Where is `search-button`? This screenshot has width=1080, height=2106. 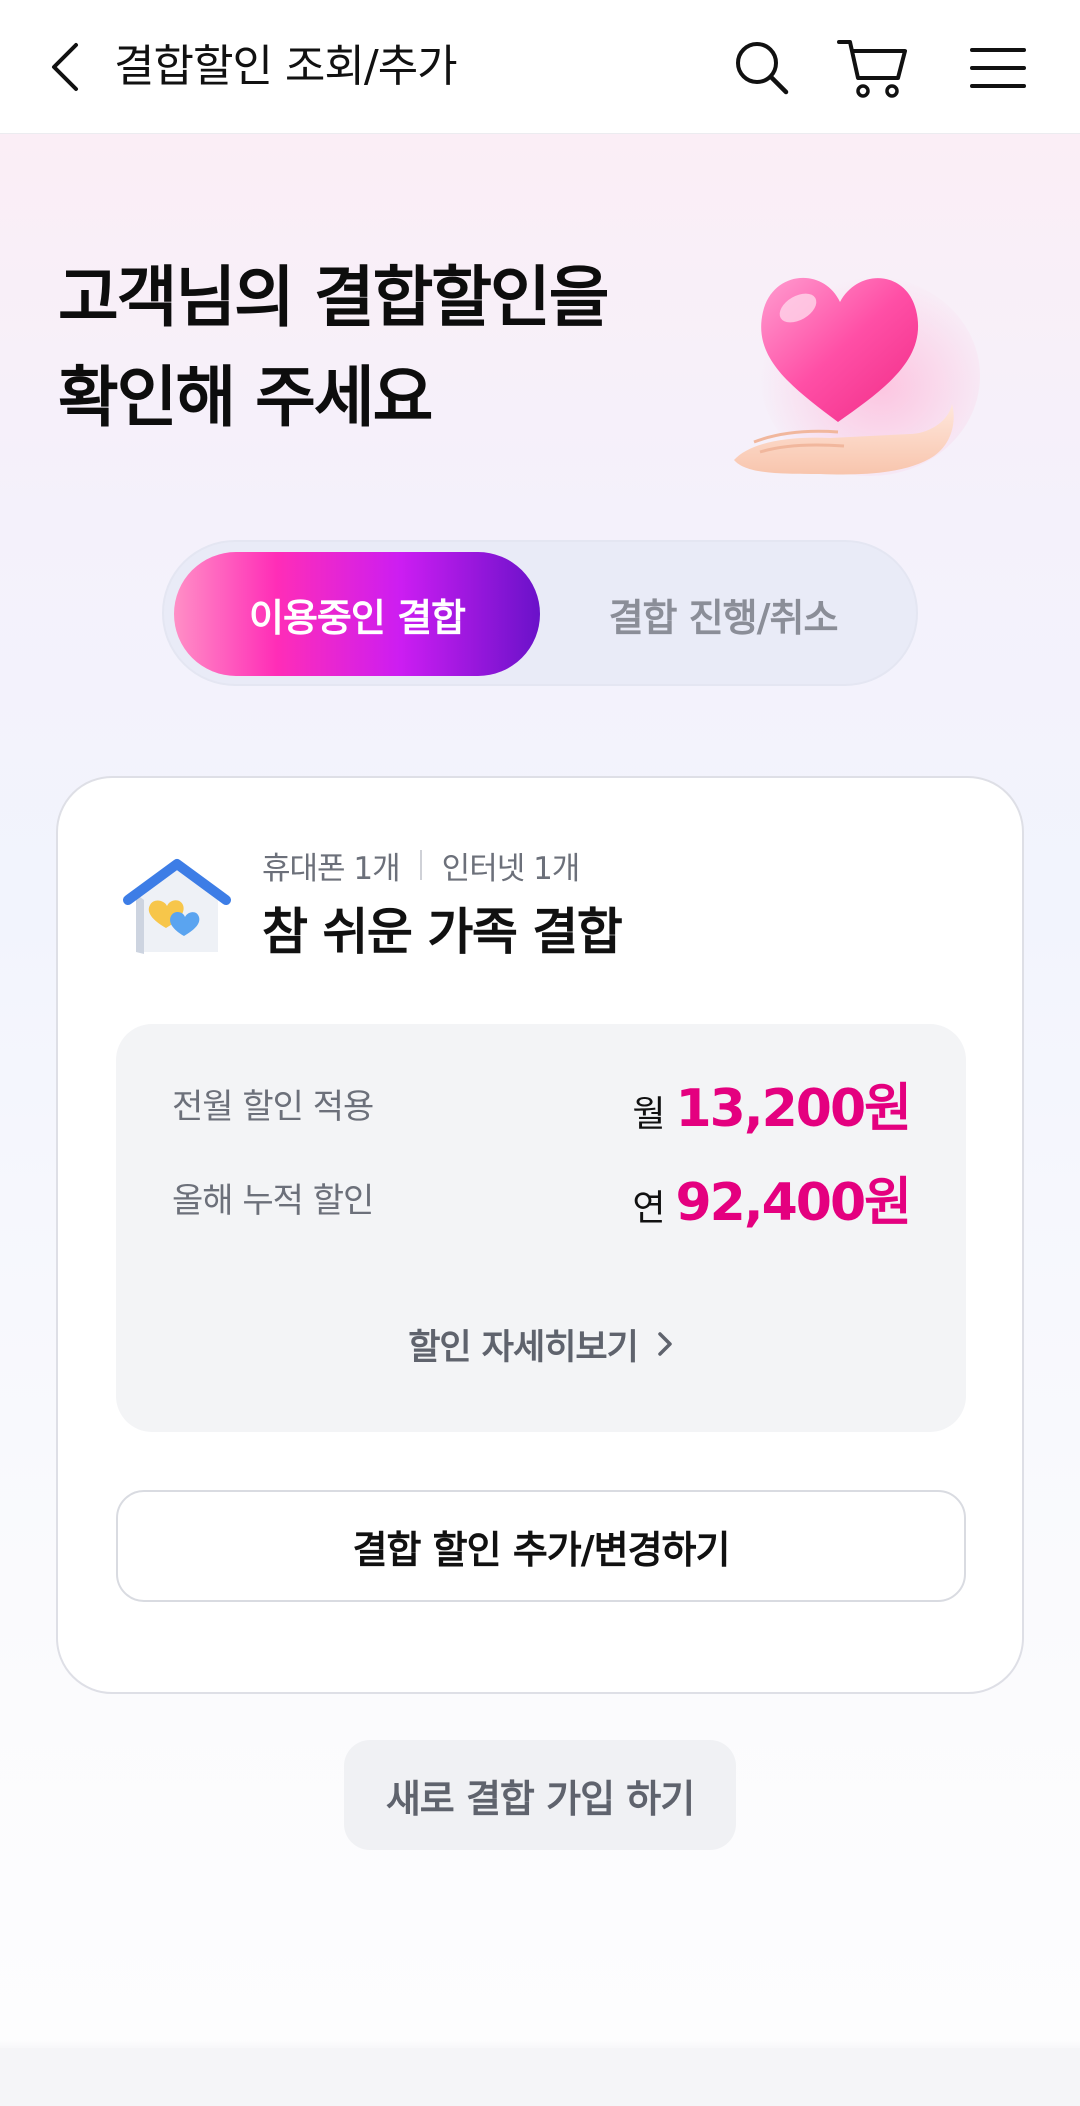 search-button is located at coordinates (762, 68).